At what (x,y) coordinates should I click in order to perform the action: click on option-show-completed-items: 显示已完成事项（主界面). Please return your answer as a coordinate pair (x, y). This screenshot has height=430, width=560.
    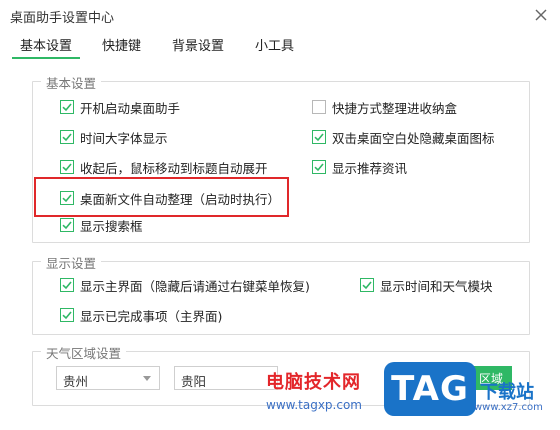
    Looking at the image, I should click on (141, 315).